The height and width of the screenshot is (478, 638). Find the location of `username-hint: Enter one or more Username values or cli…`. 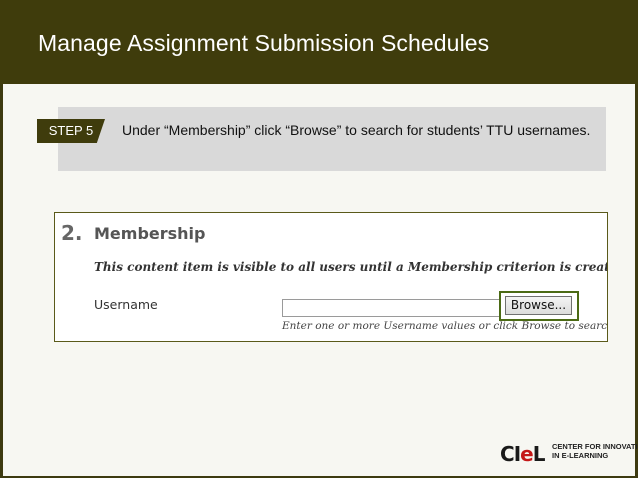

username-hint: Enter one or more Username values or cli… is located at coordinates (445, 326).